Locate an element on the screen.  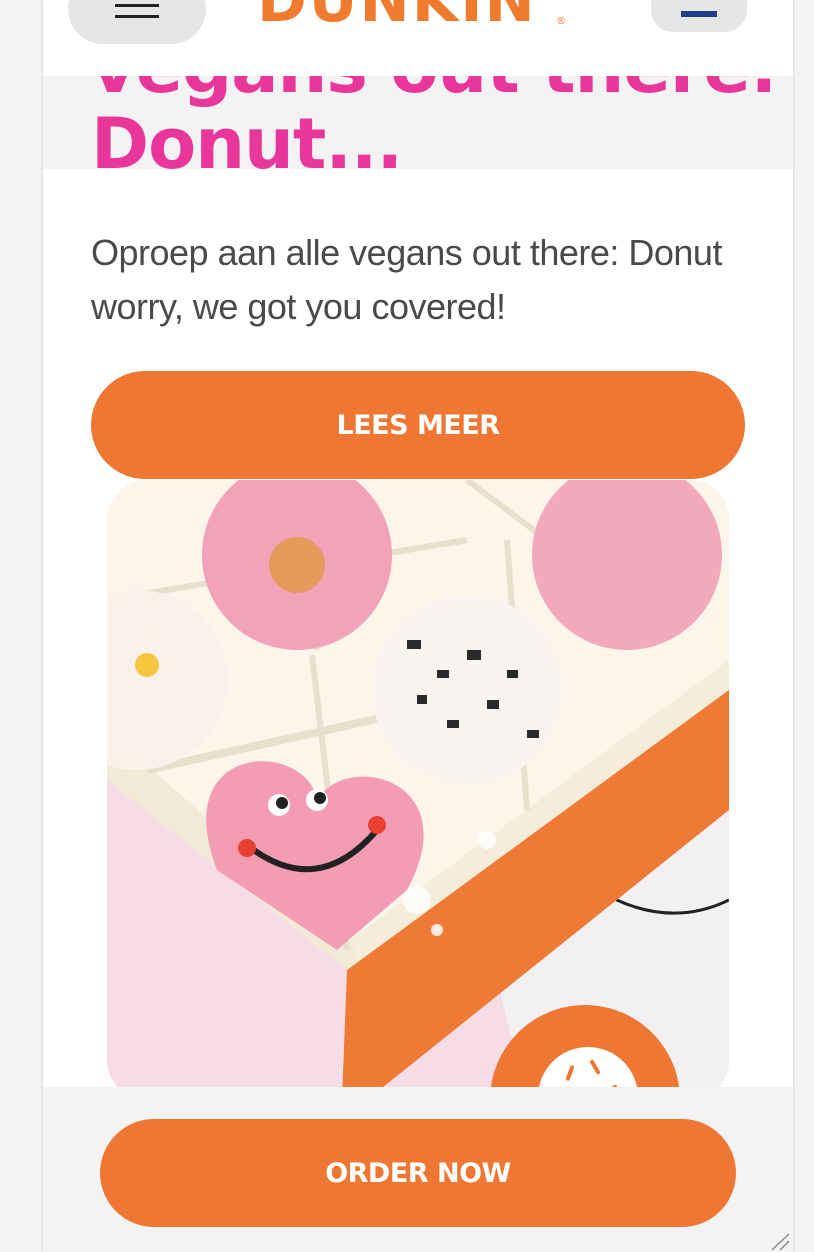
menu-button is located at coordinates (137, 22).